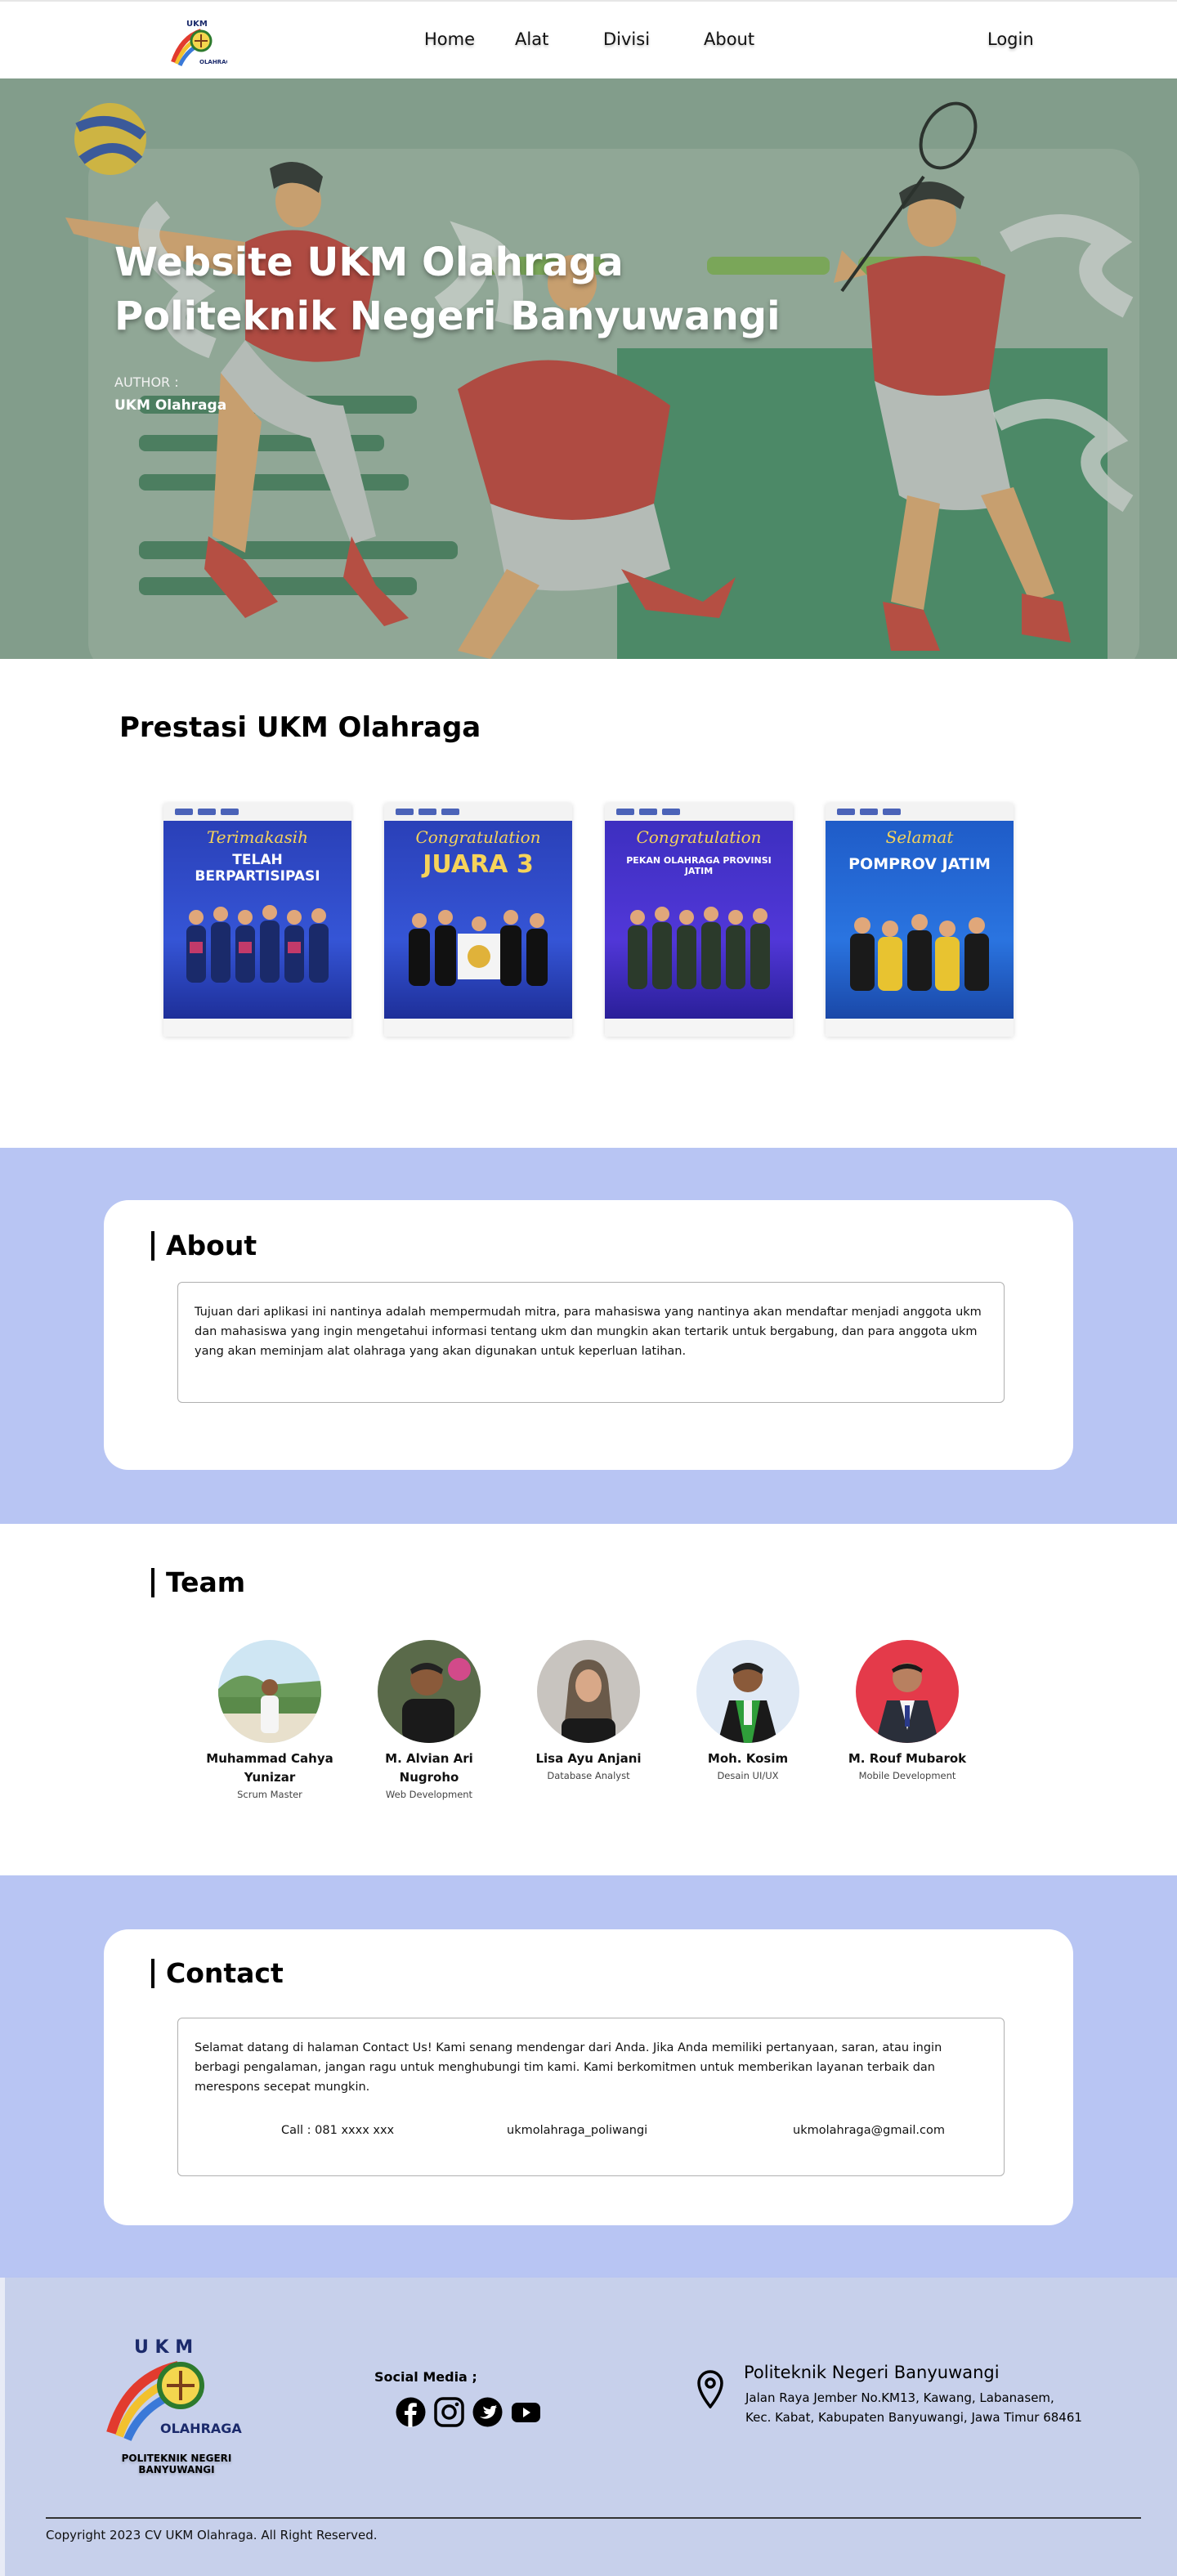 The width and height of the screenshot is (1177, 2576). I want to click on nav-divisi: Divisi, so click(626, 39).